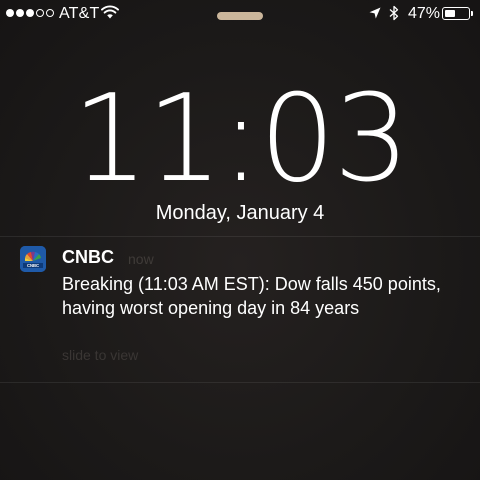  Describe the element at coordinates (456, 13) in the screenshot. I see `battery-icon` at that location.